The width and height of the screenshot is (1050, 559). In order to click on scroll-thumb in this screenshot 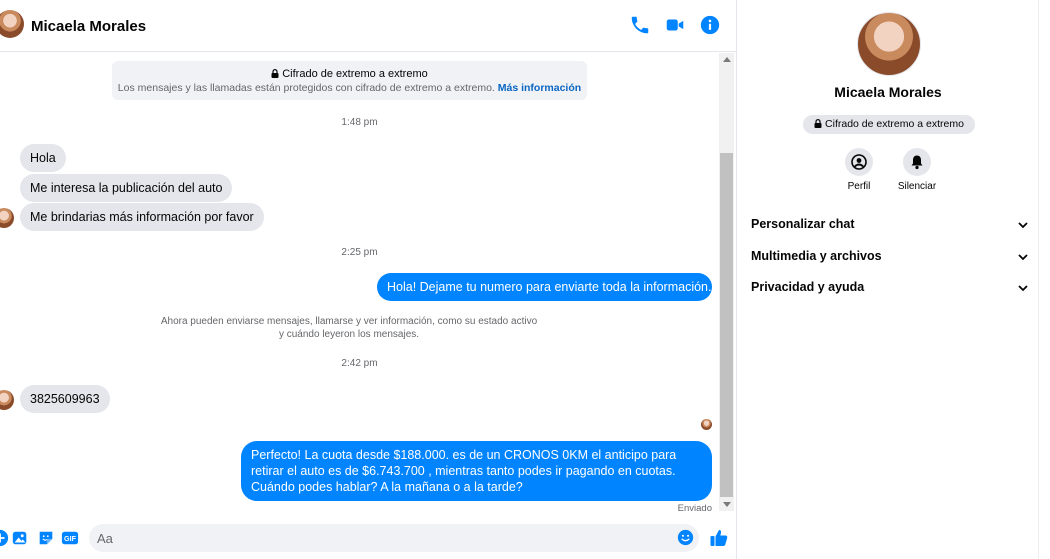, I will do `click(726, 325)`.